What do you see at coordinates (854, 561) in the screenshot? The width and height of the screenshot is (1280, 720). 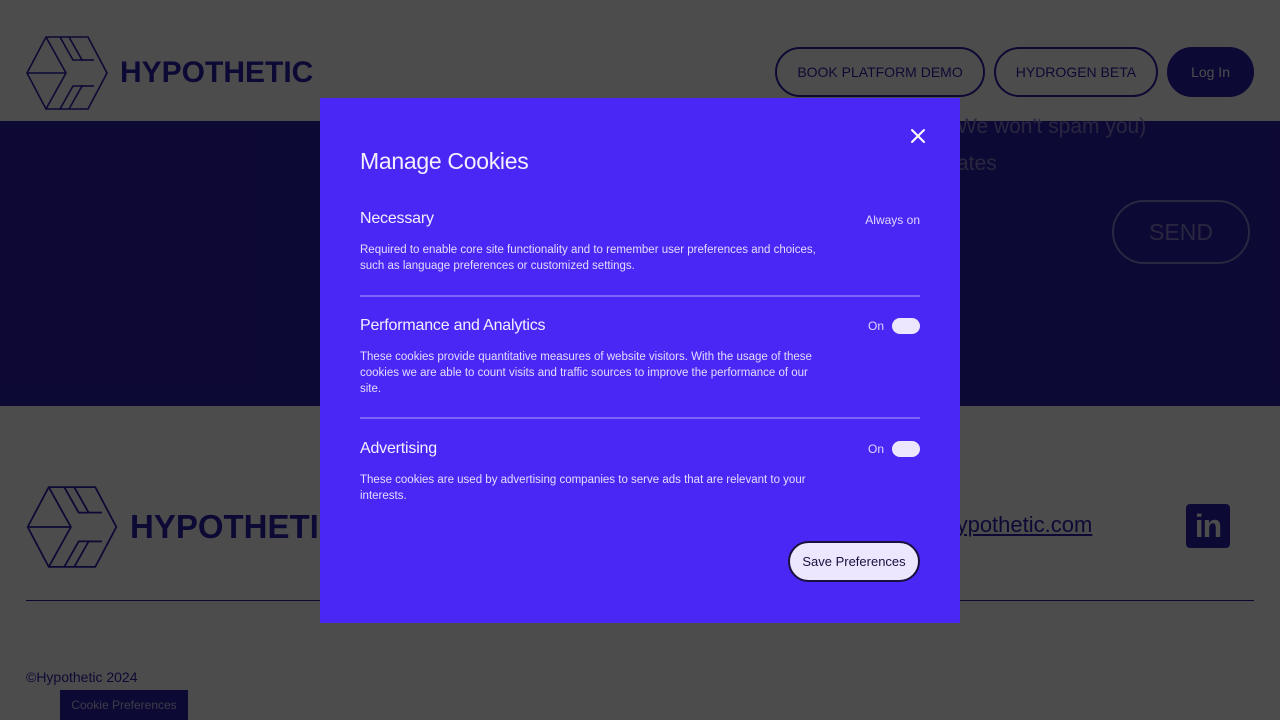 I see `save-preferences-button: Save Preferences` at bounding box center [854, 561].